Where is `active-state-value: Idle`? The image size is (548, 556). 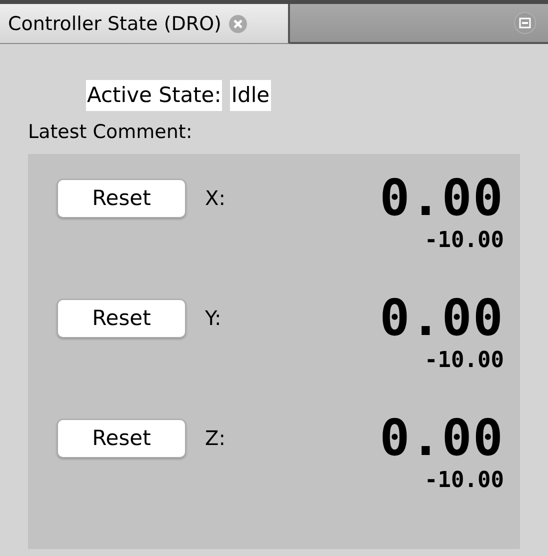 active-state-value: Idle is located at coordinates (250, 95).